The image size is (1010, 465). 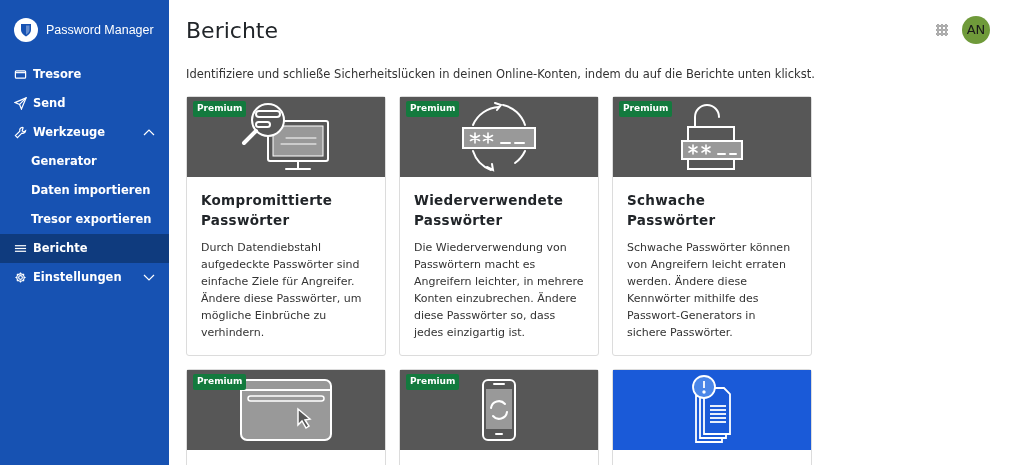 I want to click on report-card: Premium Wiederverwendete Passwörter Die Wiederverwendung von Passwörtern macht es Angreifern leichter, in mehrere Konten einzubrechen. Ändere diese Passwörter so, dass jedes einzigartig ist., so click(x=499, y=226).